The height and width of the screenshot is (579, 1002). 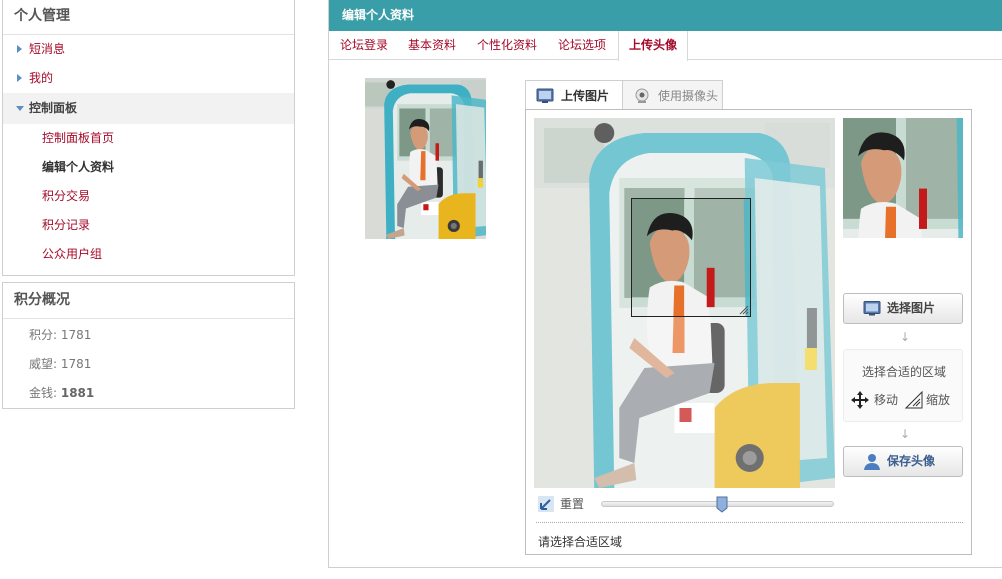 What do you see at coordinates (653, 46) in the screenshot?
I see `tab-upload-avatar: 上传头像` at bounding box center [653, 46].